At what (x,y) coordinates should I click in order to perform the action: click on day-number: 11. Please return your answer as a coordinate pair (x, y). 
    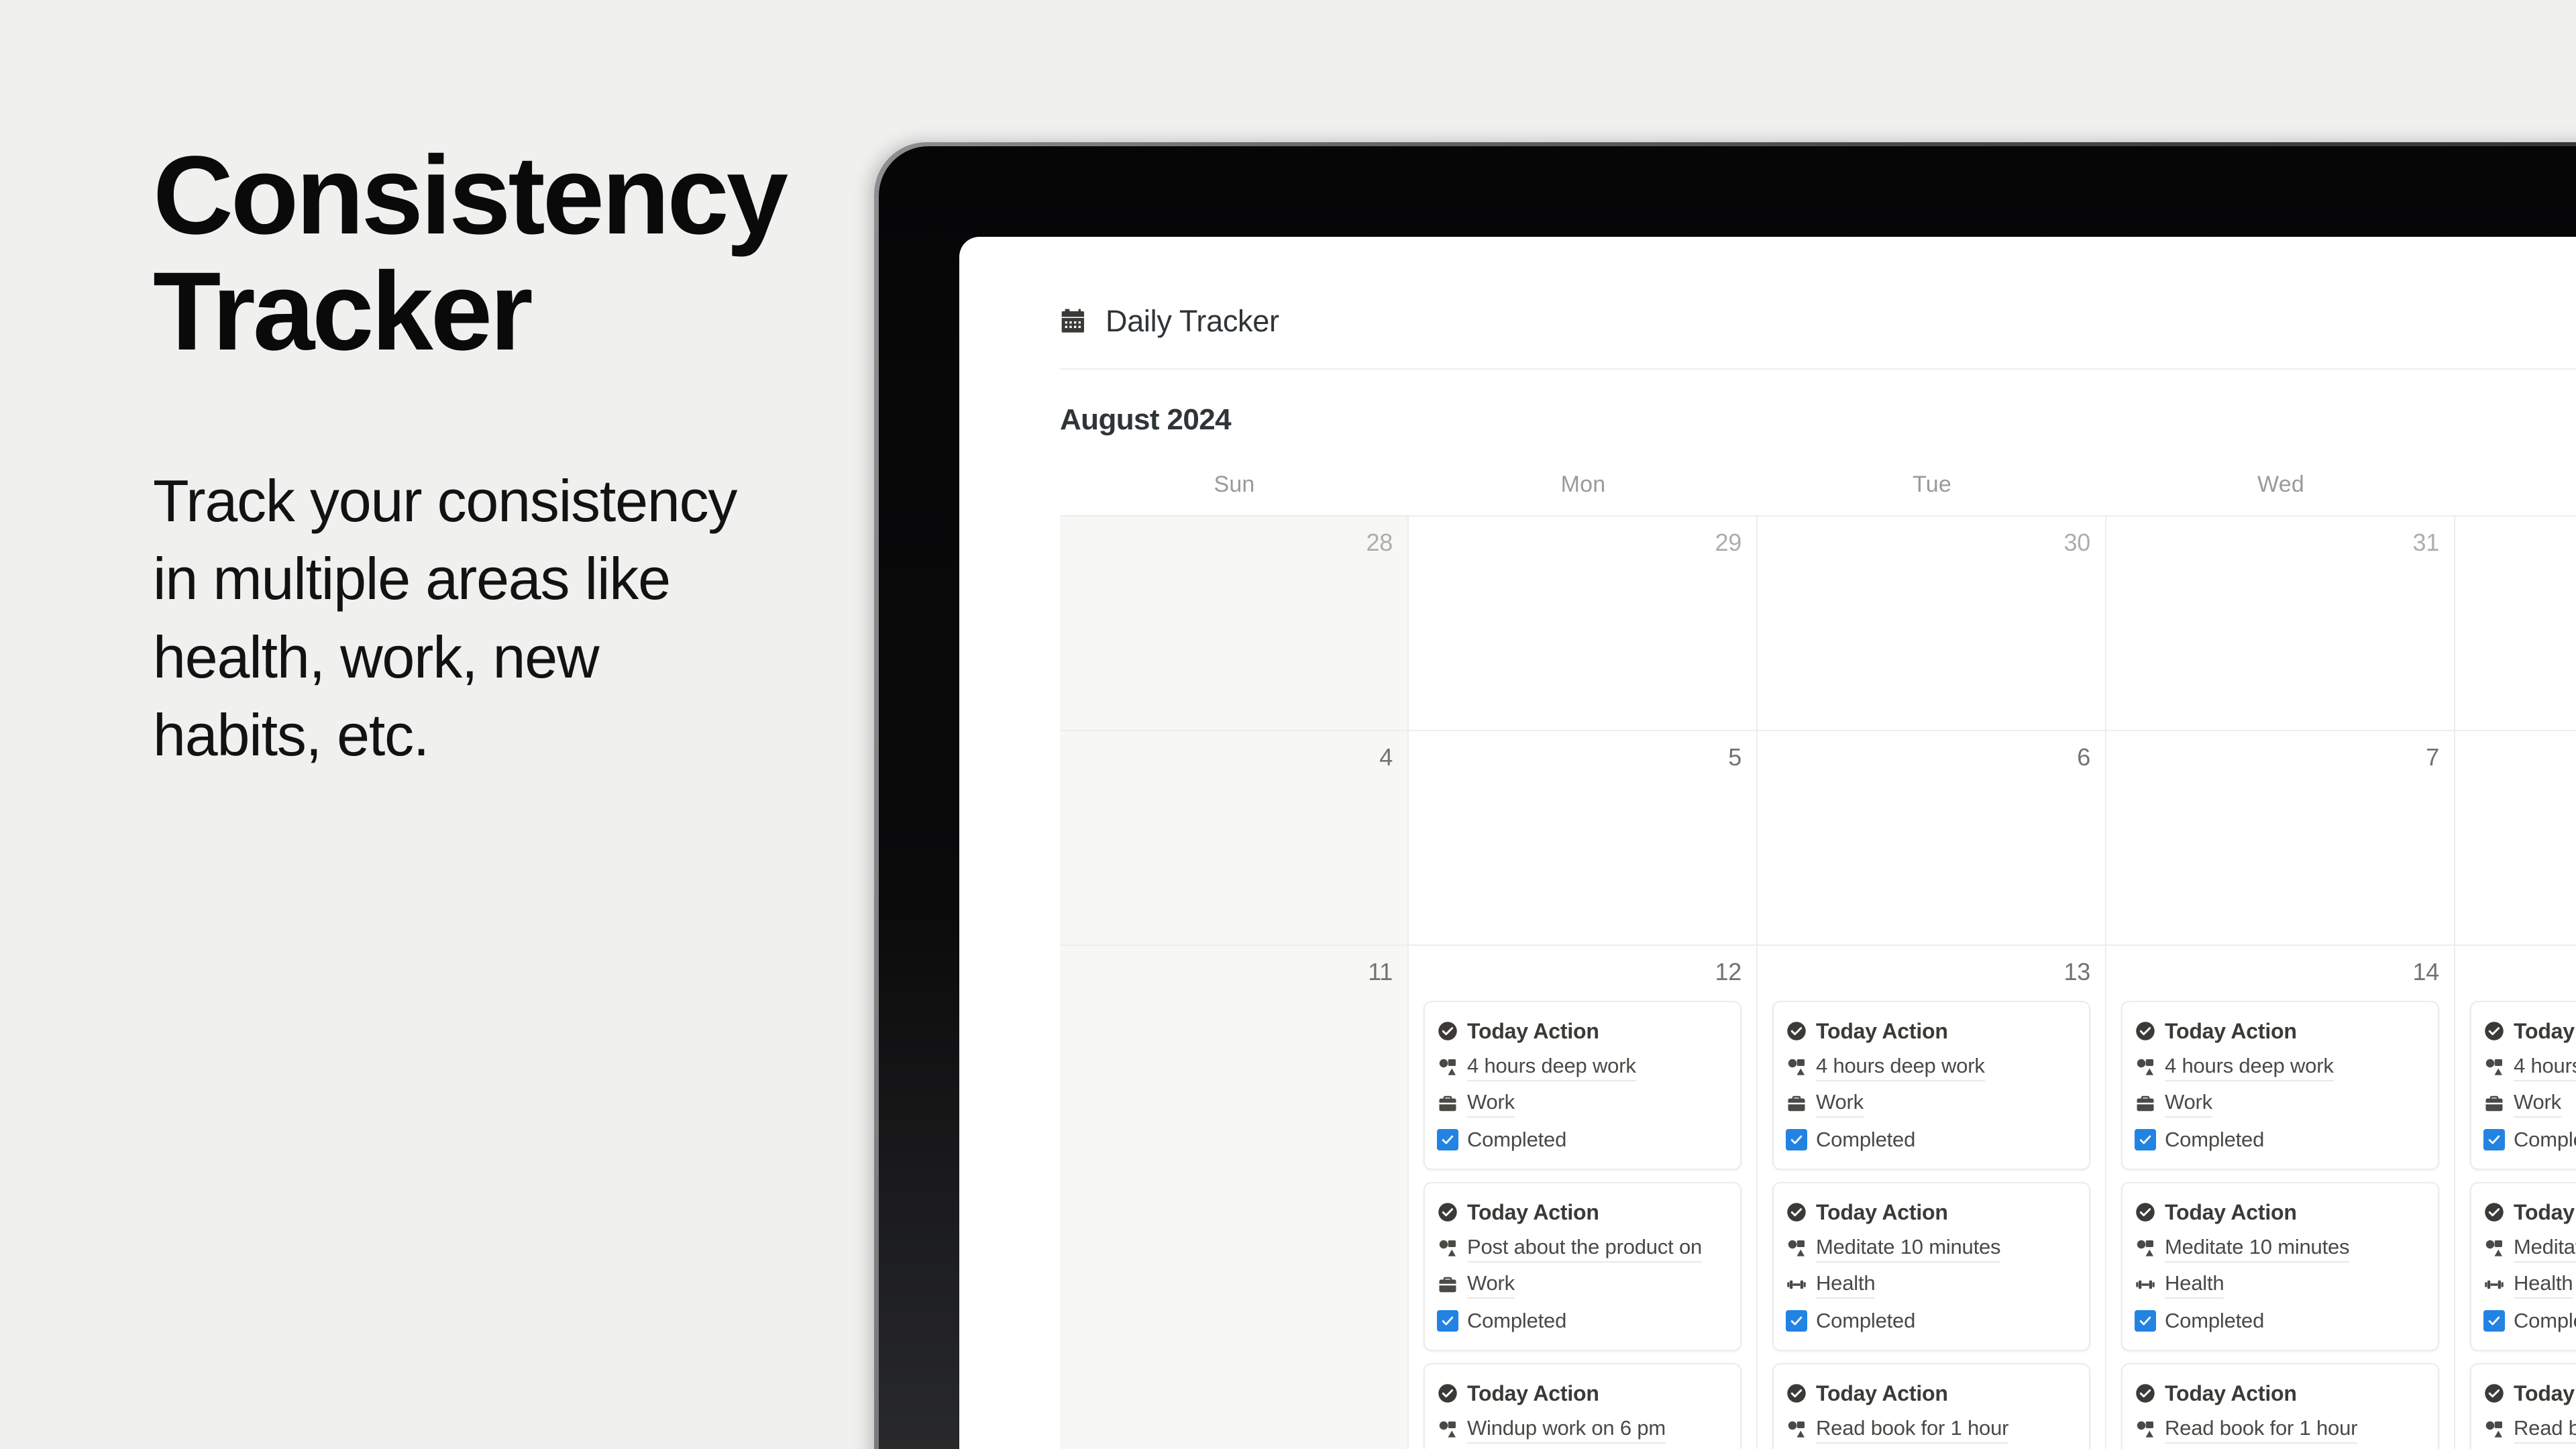
    Looking at the image, I should click on (1380, 971).